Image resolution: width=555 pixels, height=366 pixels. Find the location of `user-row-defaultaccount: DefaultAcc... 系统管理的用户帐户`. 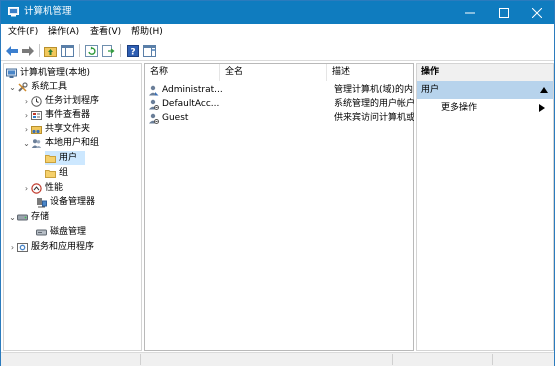

user-row-defaultaccount: DefaultAcc... 系统管理的用户帐户 is located at coordinates (281, 104).